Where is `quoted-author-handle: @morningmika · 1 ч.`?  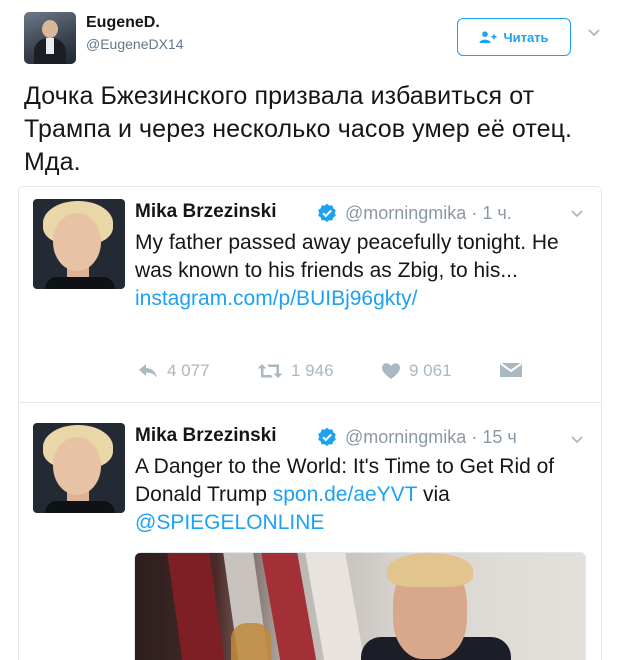 quoted-author-handle: @morningmika · 1 ч. is located at coordinates (428, 213).